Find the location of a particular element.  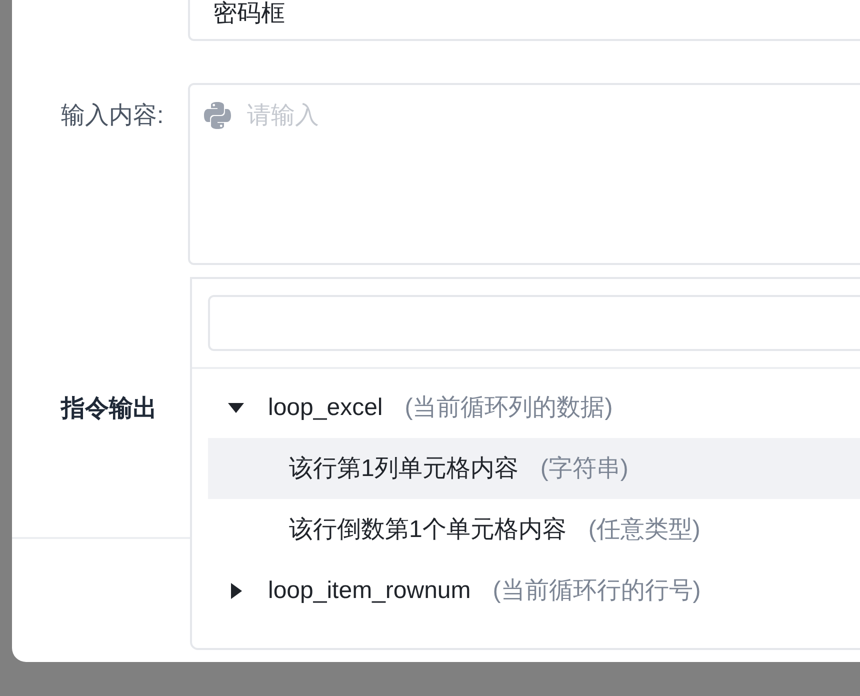

caret-down-icon is located at coordinates (236, 407).